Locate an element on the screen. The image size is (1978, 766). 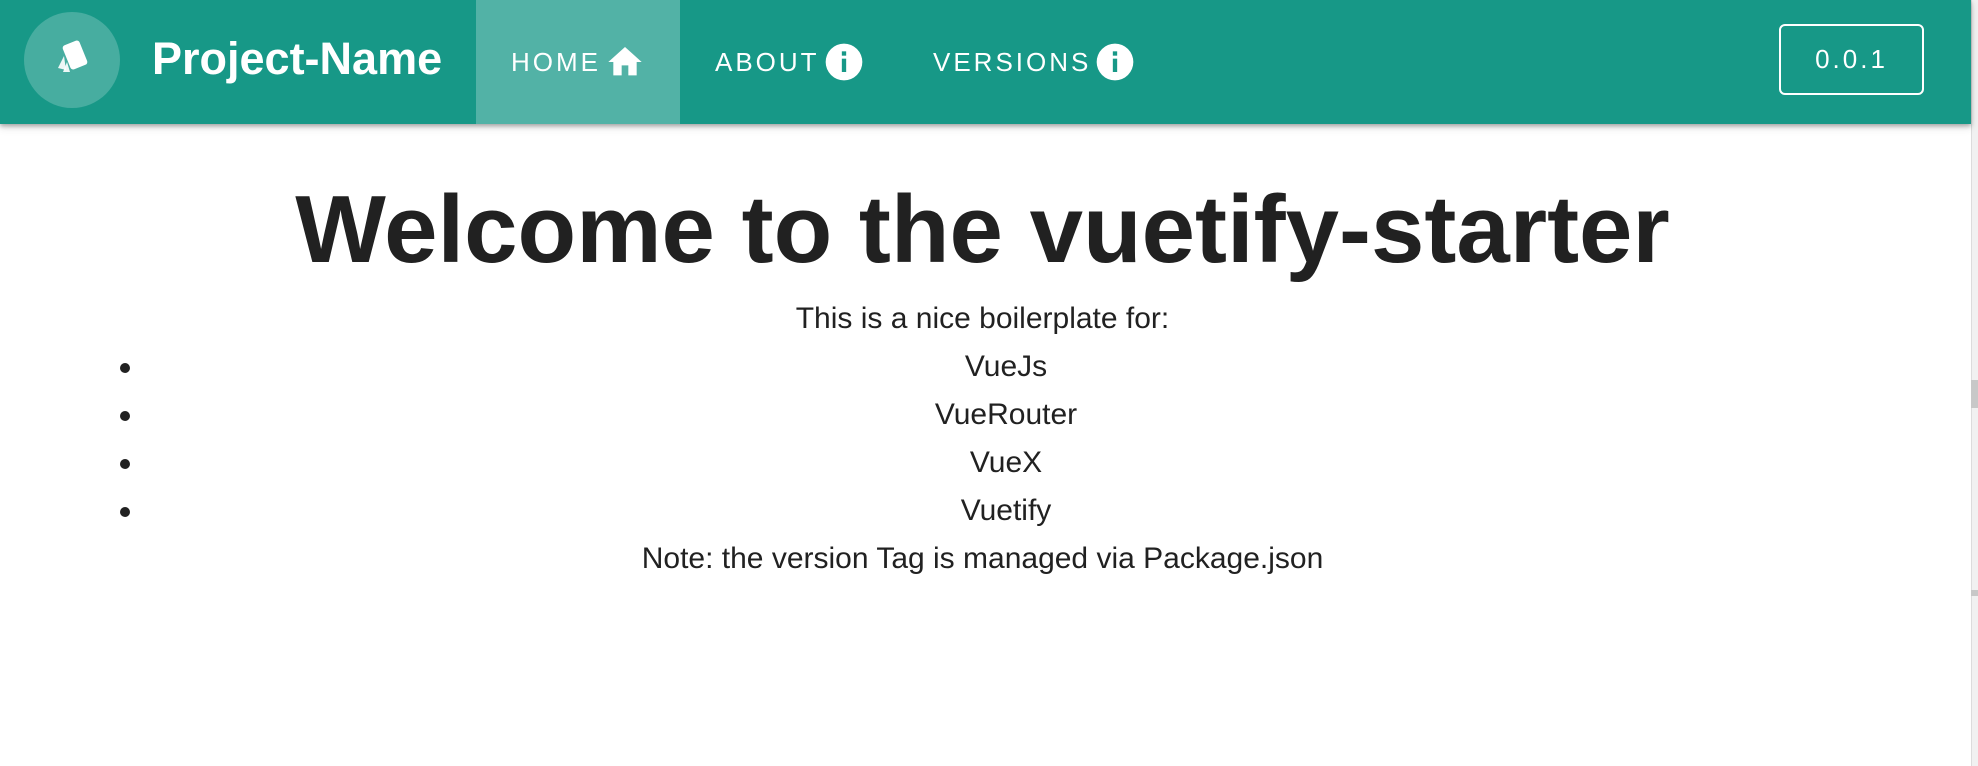
nav-home-label: HOME is located at coordinates (556, 61).